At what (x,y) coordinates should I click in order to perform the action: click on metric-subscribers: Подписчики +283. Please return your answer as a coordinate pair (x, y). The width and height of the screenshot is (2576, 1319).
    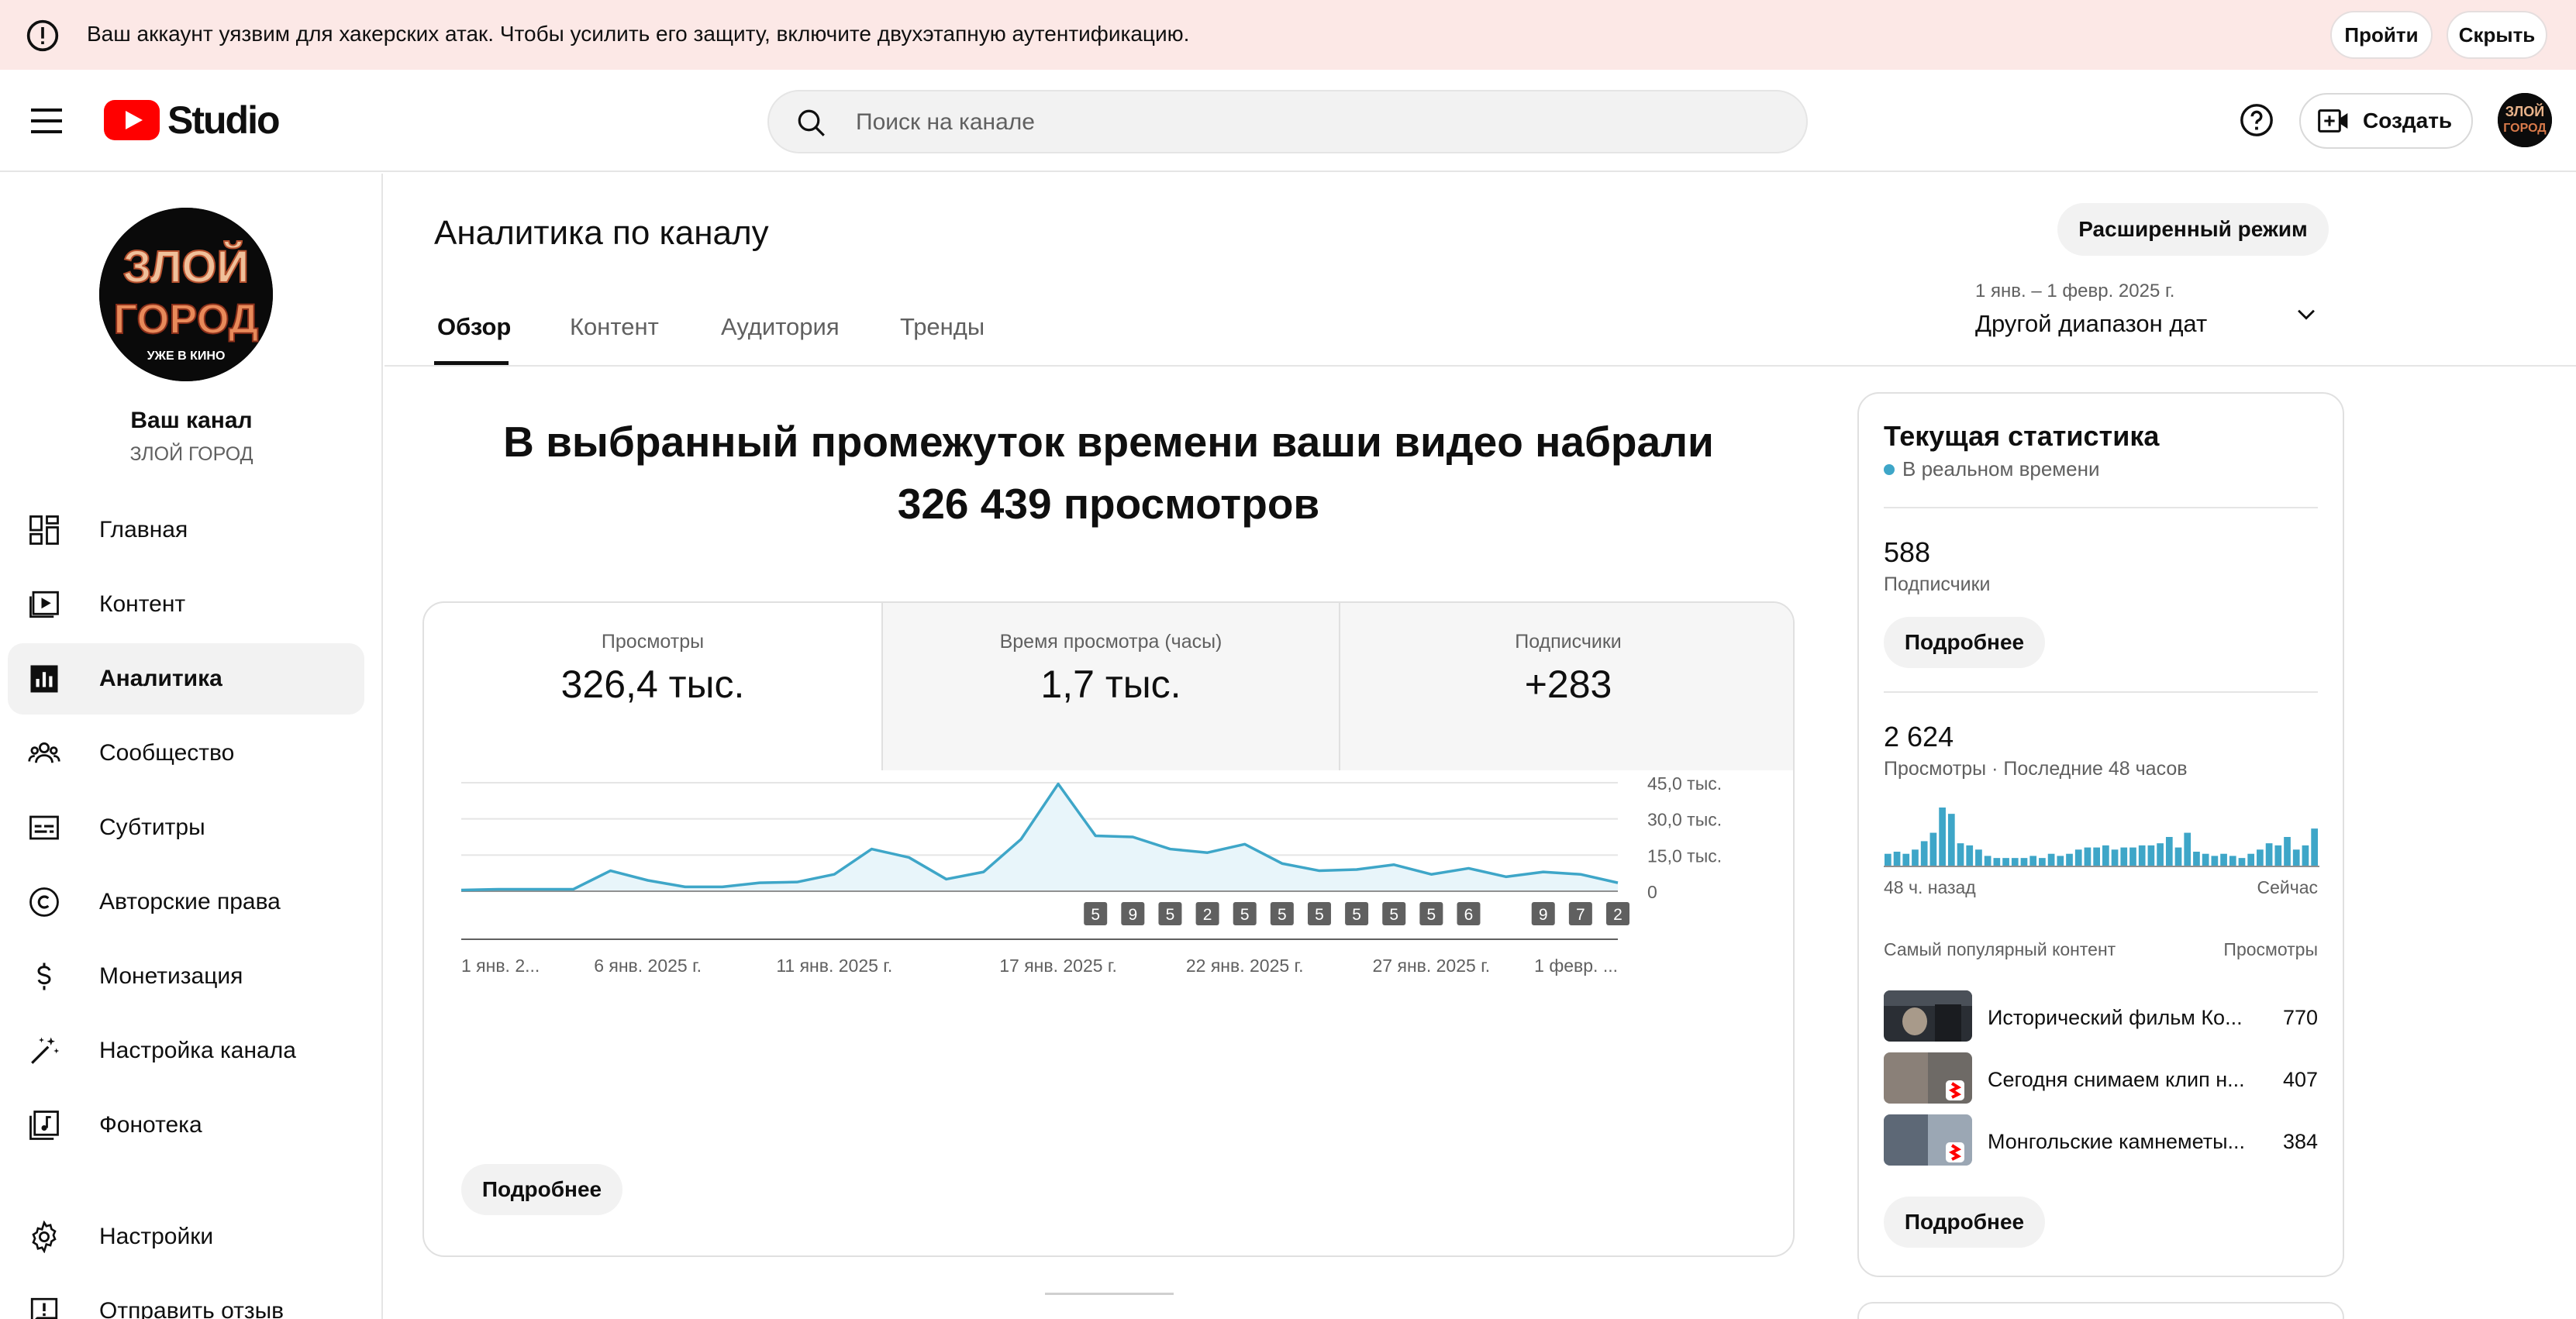
    Looking at the image, I should click on (1566, 687).